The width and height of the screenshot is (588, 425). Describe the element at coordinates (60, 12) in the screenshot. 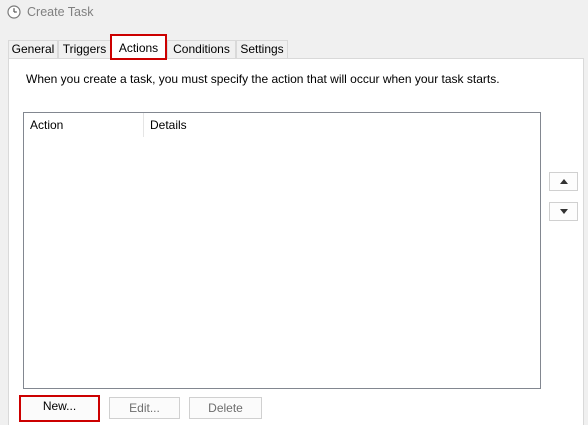

I see `window-title: Create Task` at that location.